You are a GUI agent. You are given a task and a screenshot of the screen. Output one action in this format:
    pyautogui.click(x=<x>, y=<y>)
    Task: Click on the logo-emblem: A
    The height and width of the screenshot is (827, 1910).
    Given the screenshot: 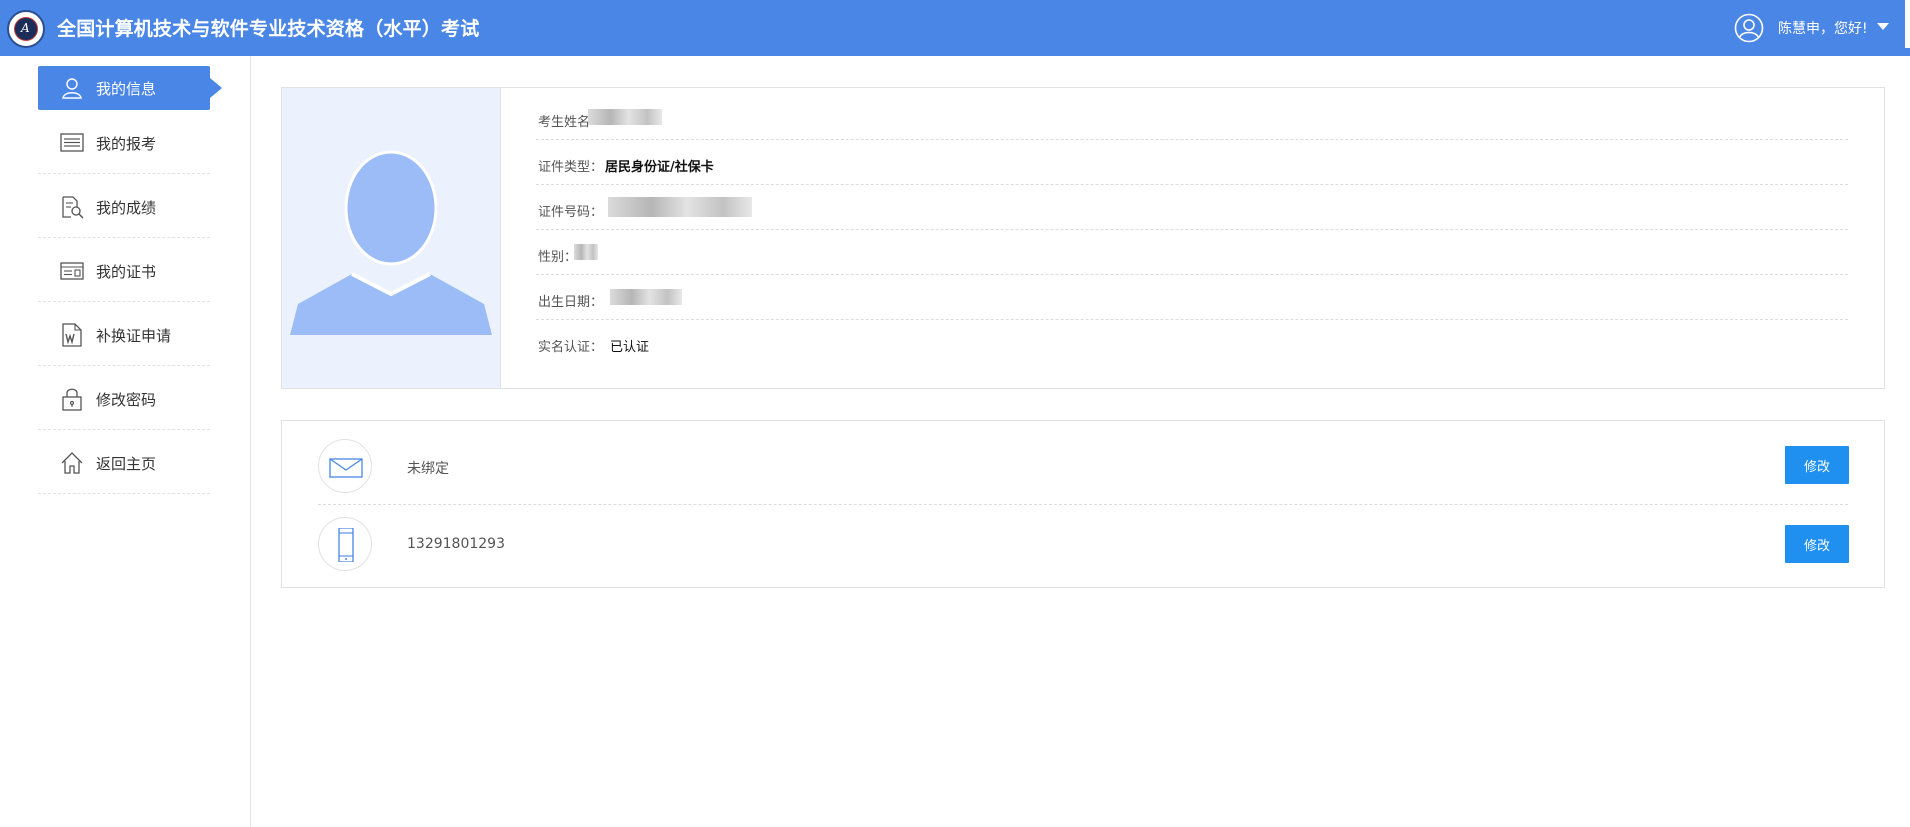 What is the action you would take?
    pyautogui.click(x=26, y=29)
    